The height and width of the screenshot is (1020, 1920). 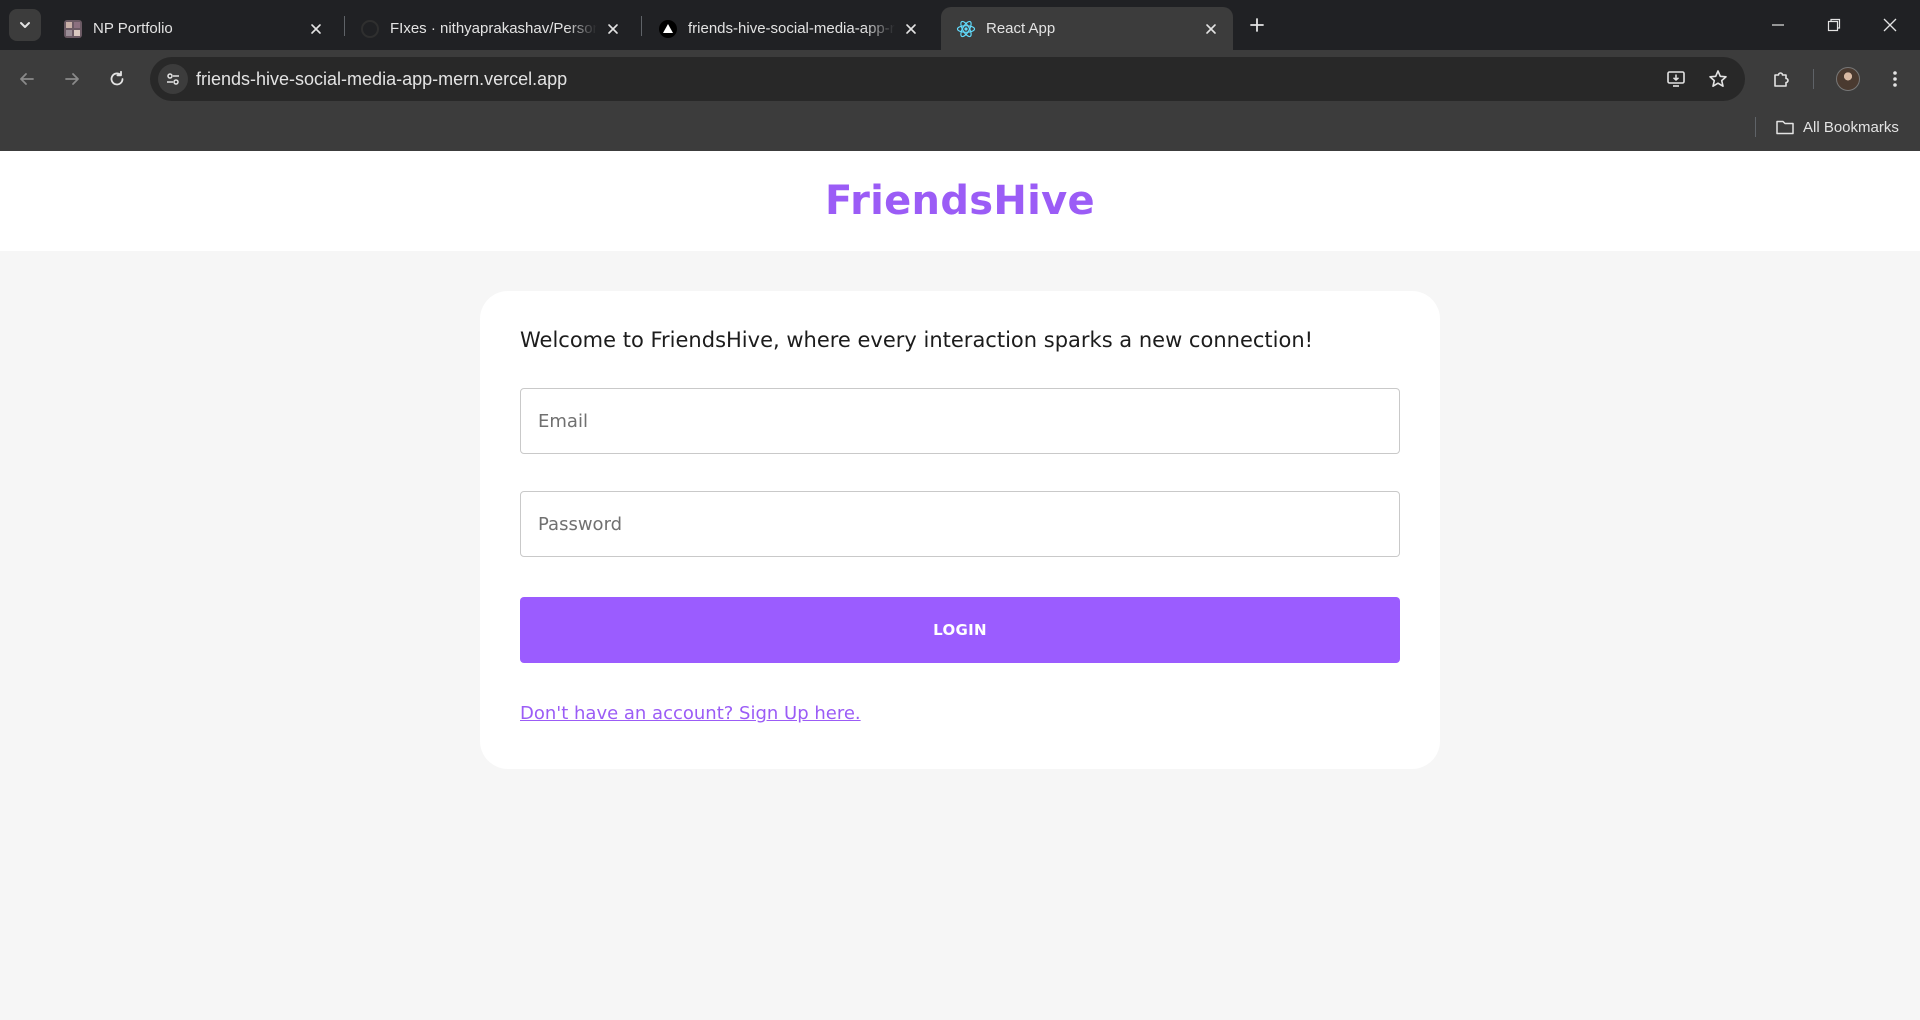 I want to click on arrow-left-icon, so click(x=27, y=79).